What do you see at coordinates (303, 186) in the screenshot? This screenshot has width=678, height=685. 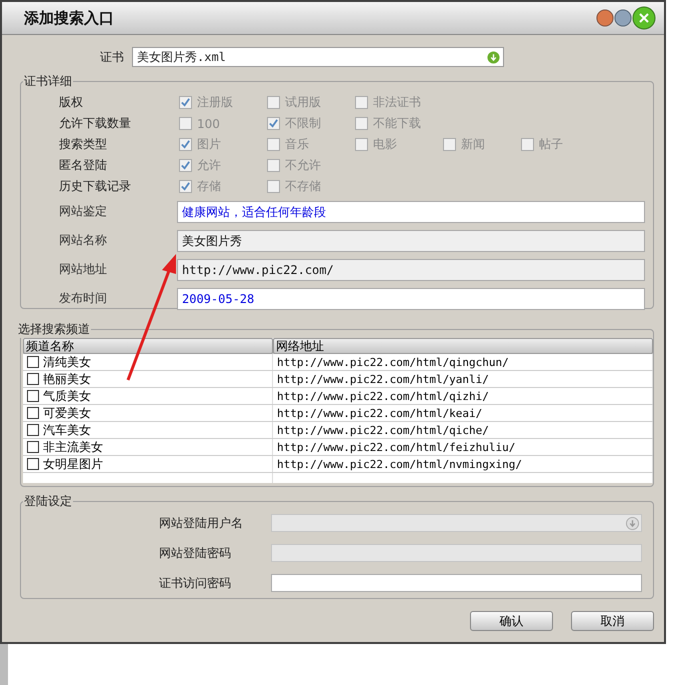 I see `checkbox-label: 不存储` at bounding box center [303, 186].